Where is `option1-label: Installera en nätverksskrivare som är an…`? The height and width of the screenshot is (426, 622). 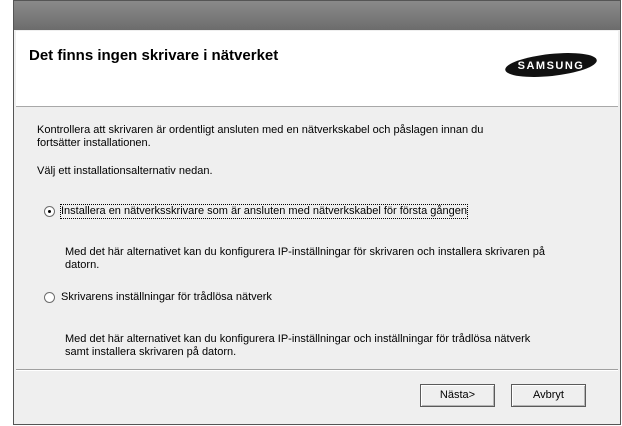
option1-label: Installera en nätverksskrivare som är an… is located at coordinates (264, 211).